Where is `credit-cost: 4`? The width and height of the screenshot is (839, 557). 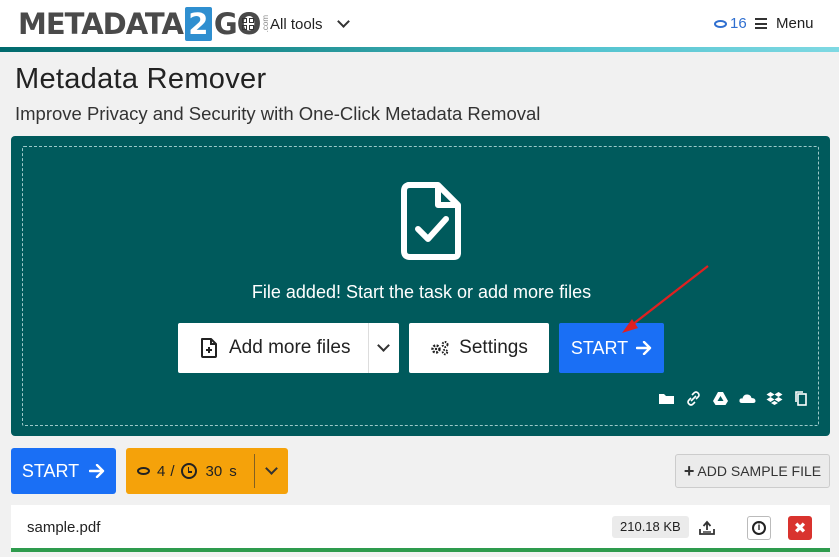 credit-cost: 4 is located at coordinates (161, 471).